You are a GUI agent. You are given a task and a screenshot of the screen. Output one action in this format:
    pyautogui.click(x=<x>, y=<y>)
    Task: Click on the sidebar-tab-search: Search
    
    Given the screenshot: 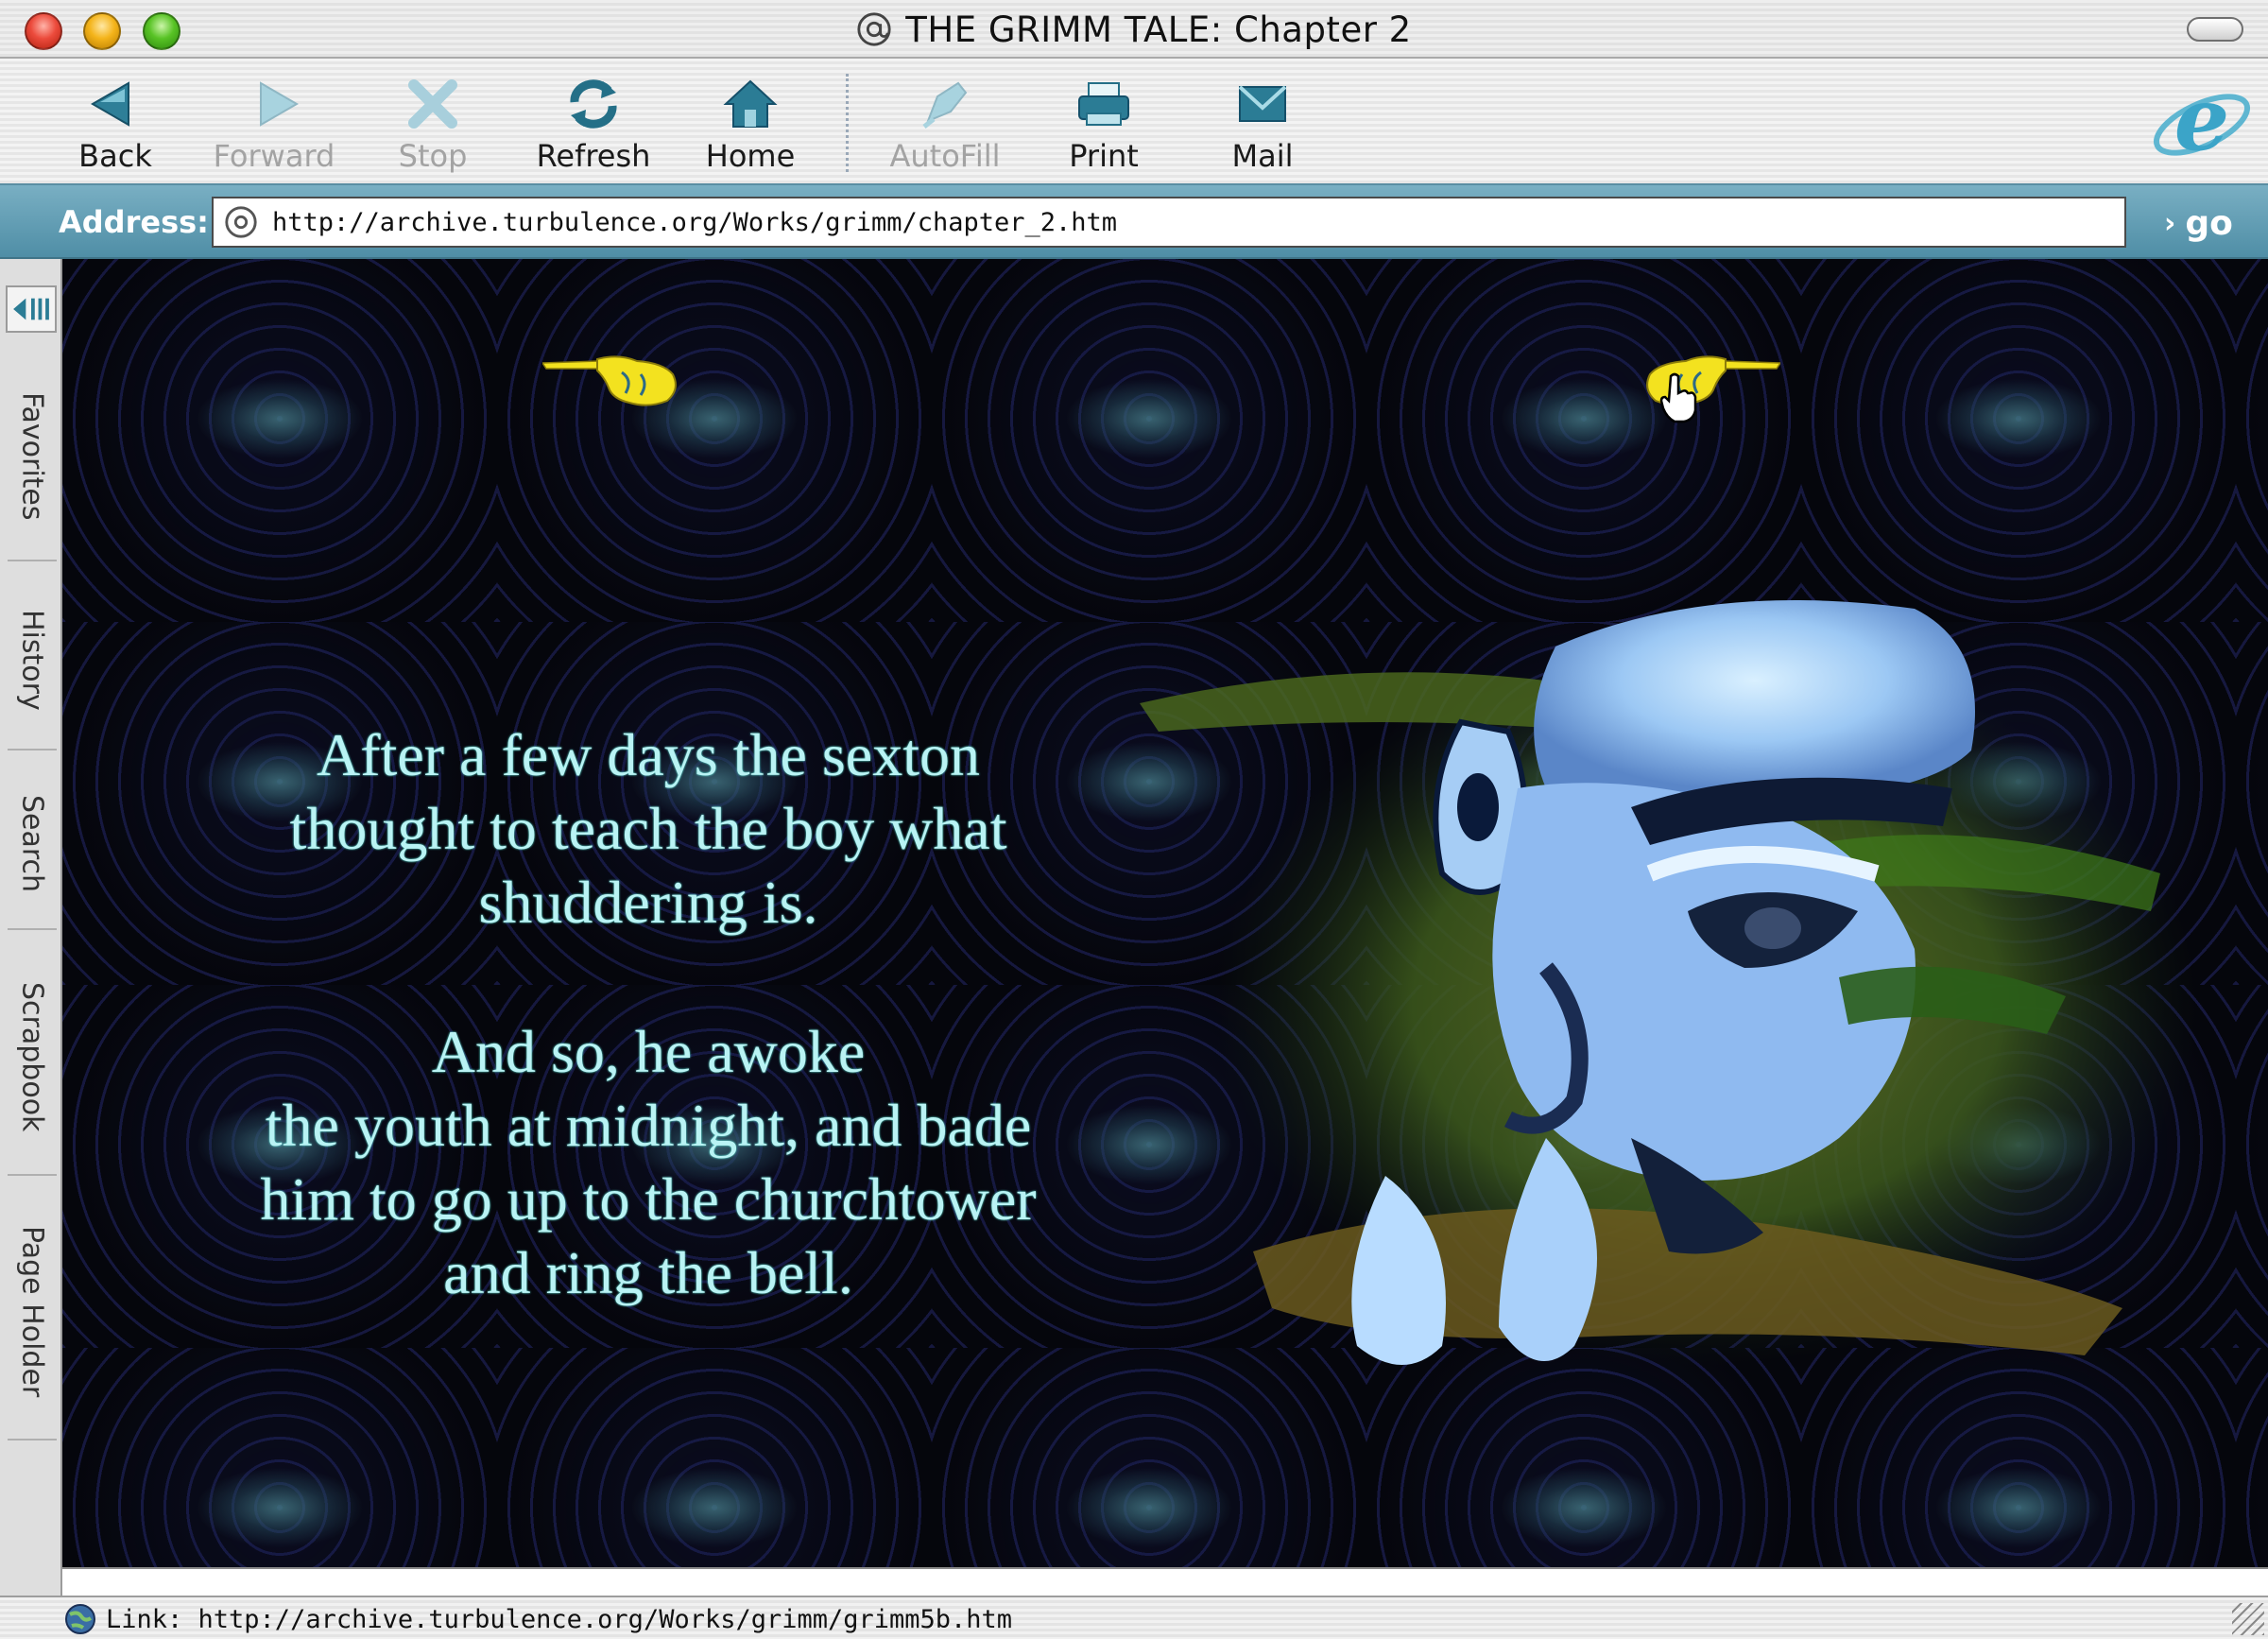 What is the action you would take?
    pyautogui.click(x=32, y=845)
    